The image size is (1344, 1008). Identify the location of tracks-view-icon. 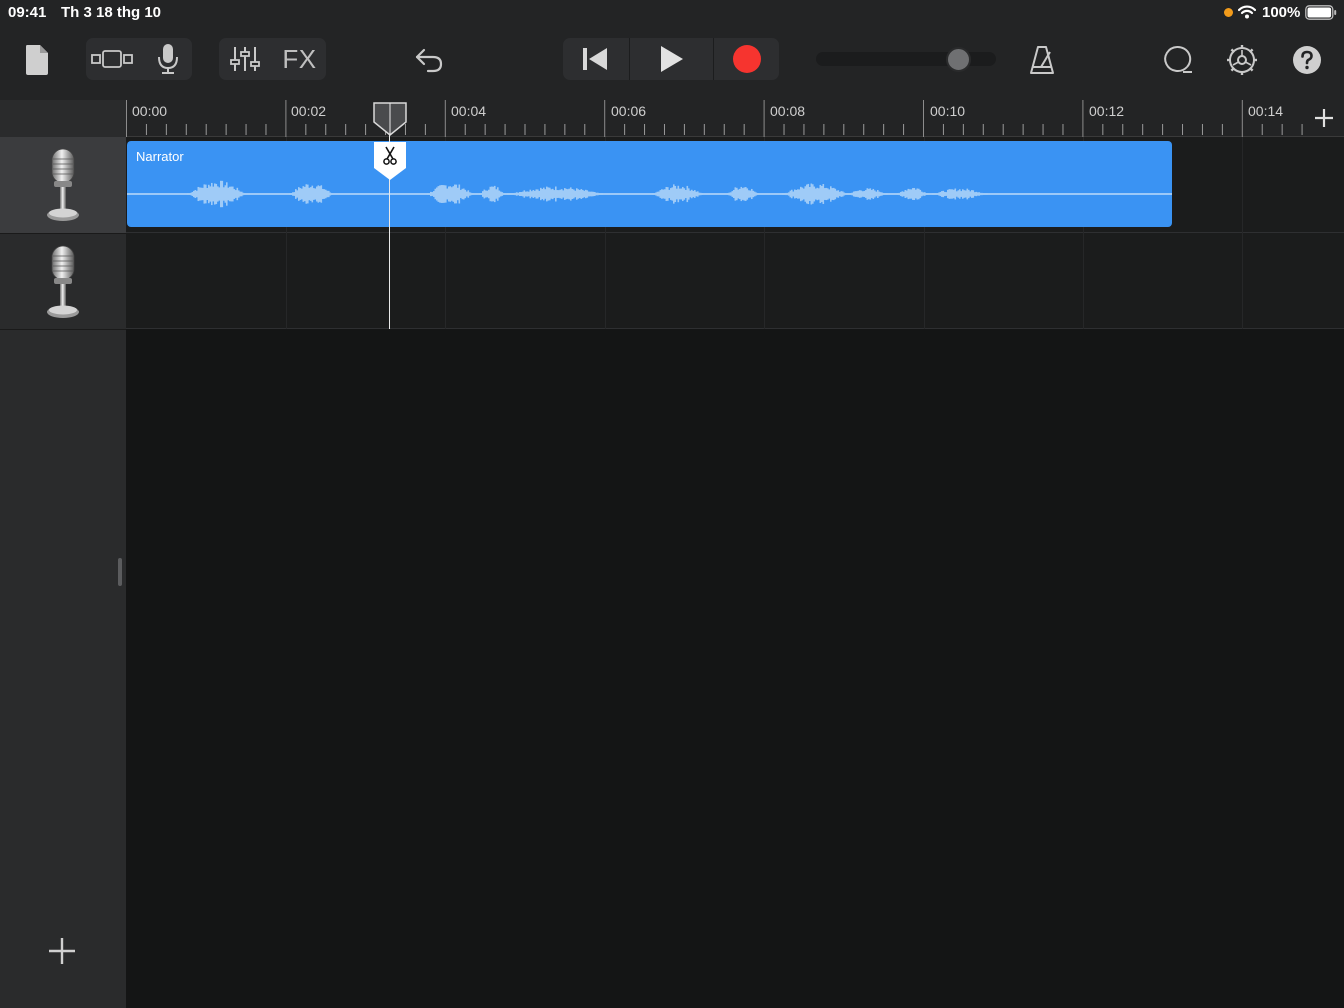
(112, 59).